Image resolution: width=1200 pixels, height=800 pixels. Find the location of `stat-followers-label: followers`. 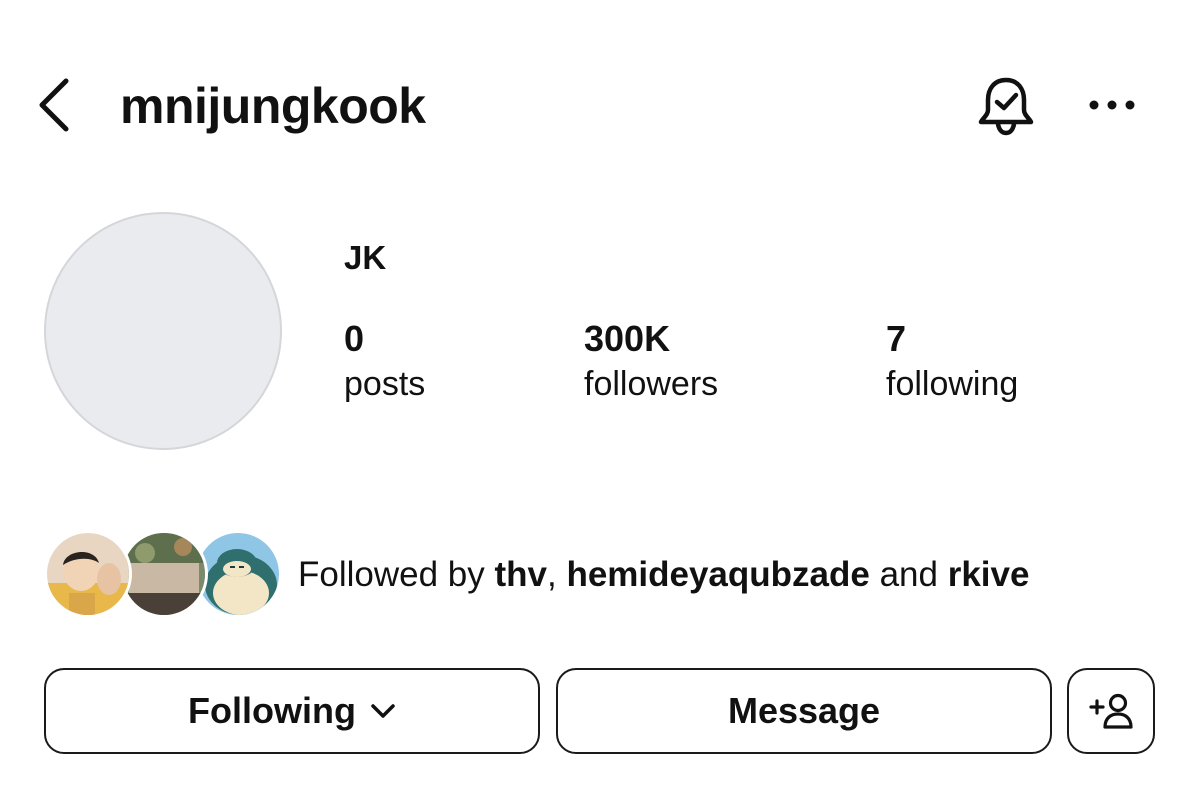

stat-followers-label: followers is located at coordinates (651, 384).